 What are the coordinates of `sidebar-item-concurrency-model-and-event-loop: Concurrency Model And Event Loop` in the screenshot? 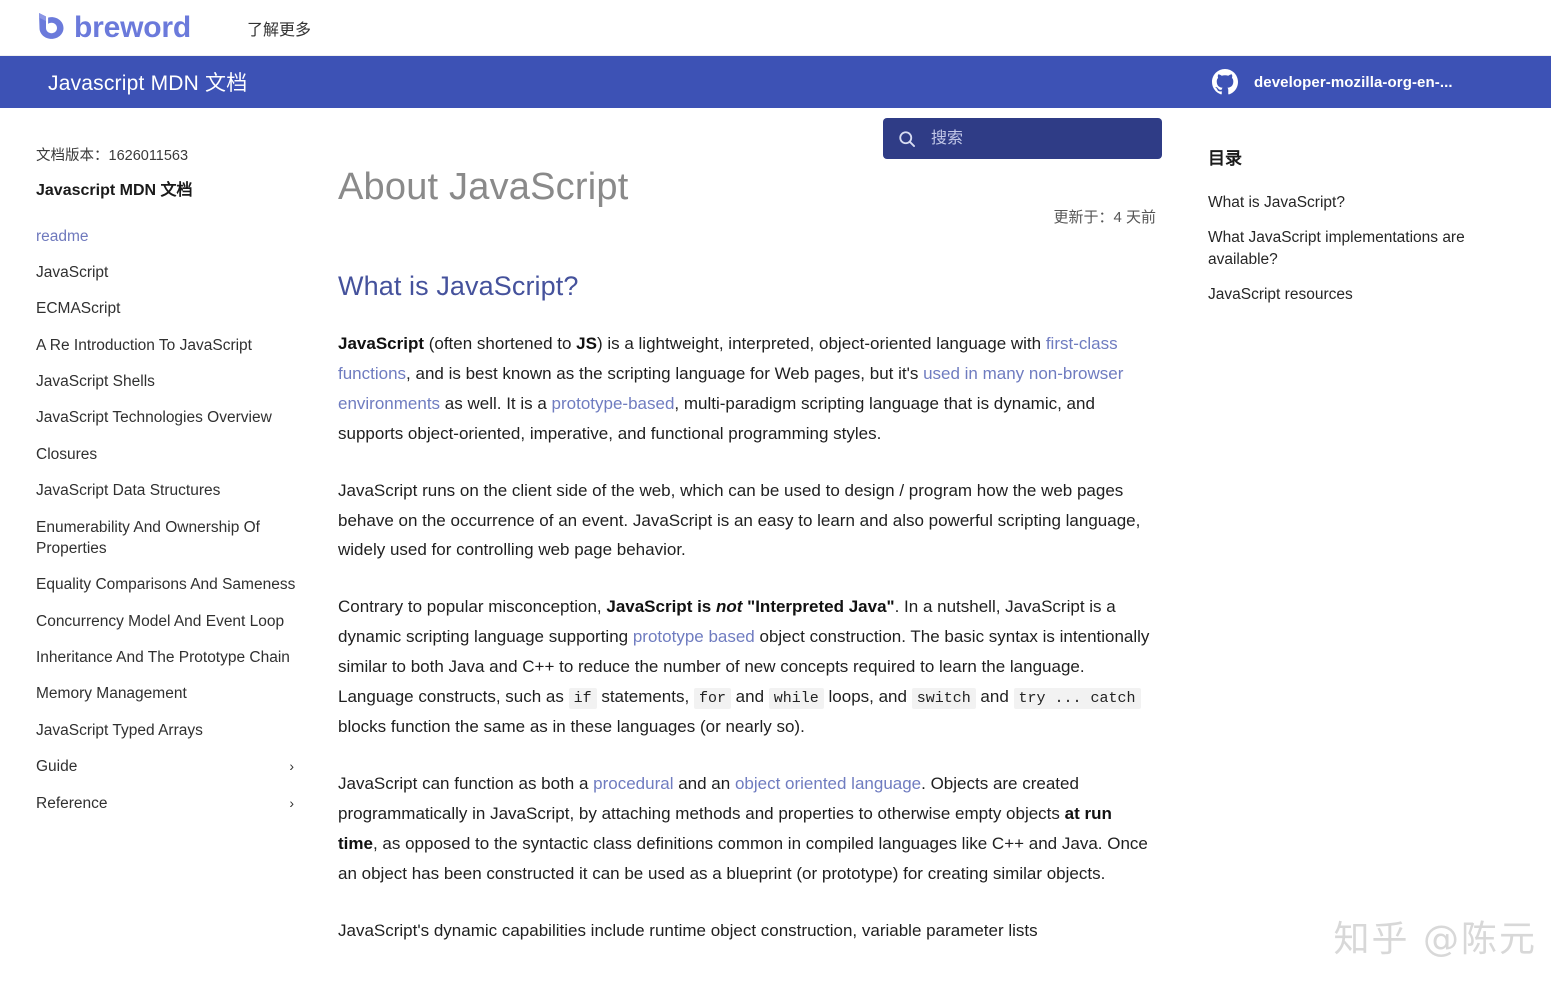 It's located at (166, 621).